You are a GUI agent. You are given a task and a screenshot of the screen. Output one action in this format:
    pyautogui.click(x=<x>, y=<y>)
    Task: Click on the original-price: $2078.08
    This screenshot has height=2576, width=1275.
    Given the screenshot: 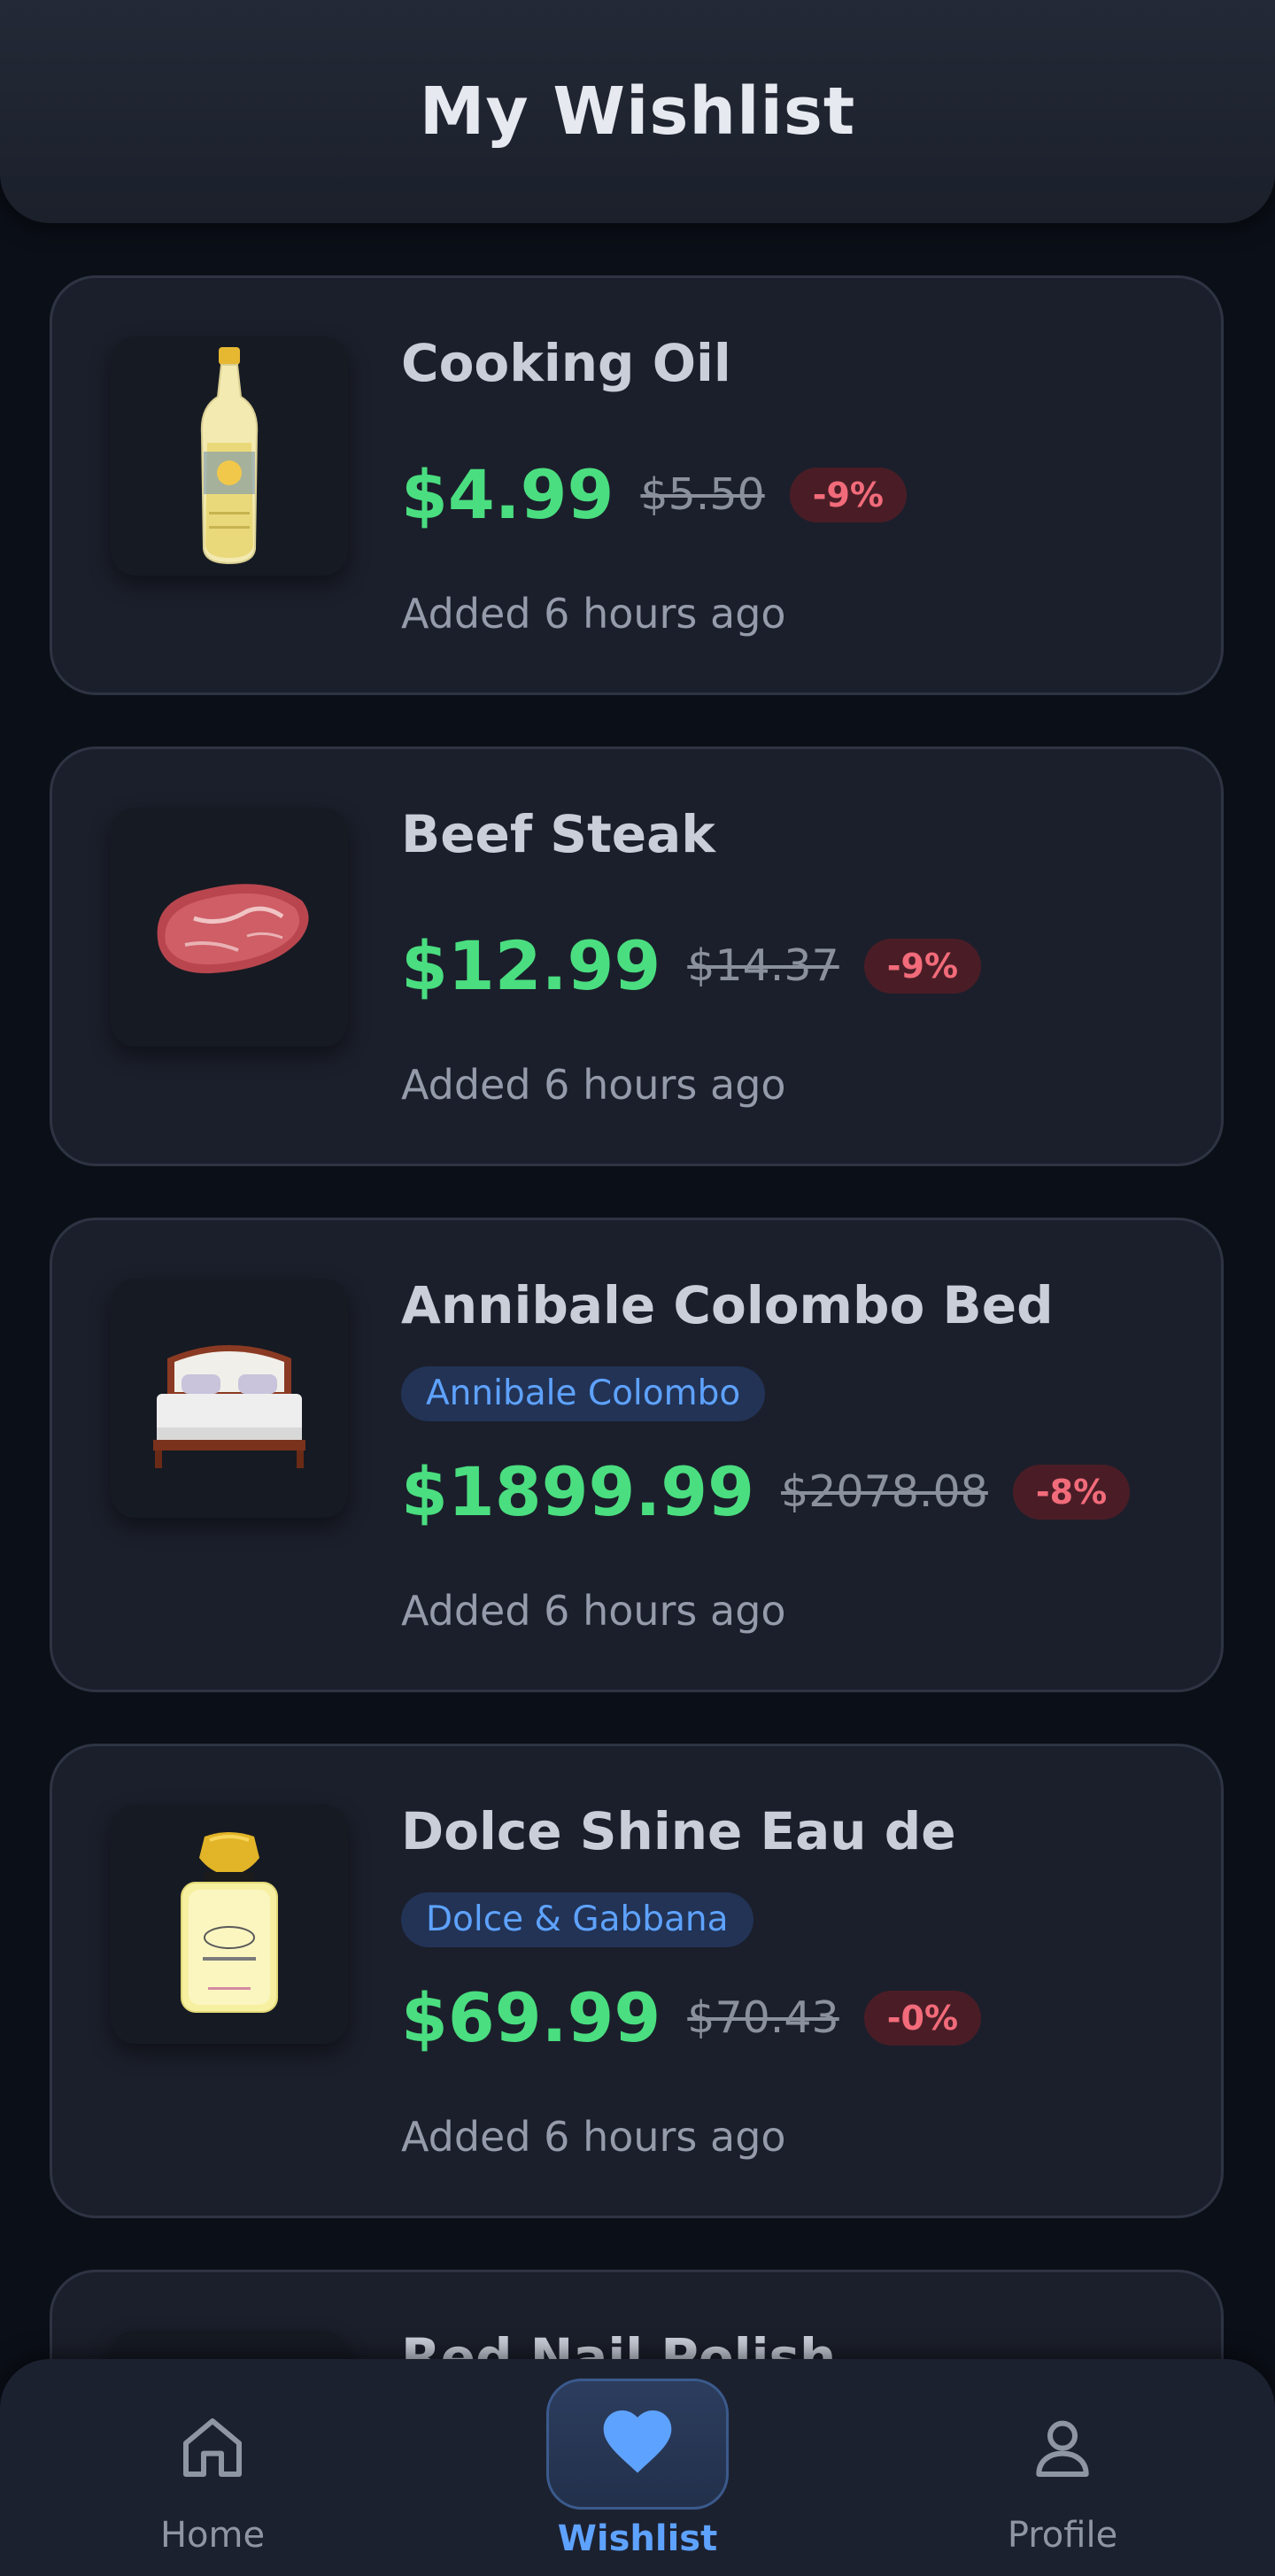 What is the action you would take?
    pyautogui.click(x=884, y=1491)
    